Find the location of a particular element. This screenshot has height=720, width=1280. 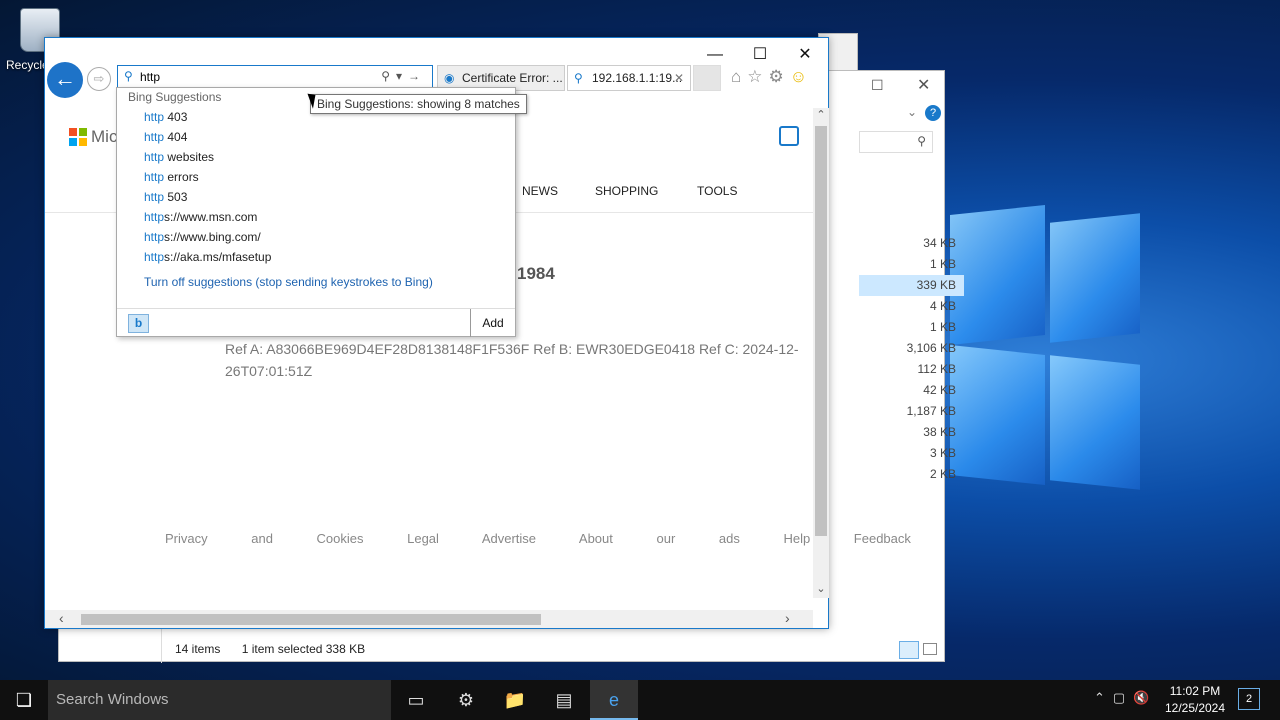

address-input is located at coordinates (250, 77).